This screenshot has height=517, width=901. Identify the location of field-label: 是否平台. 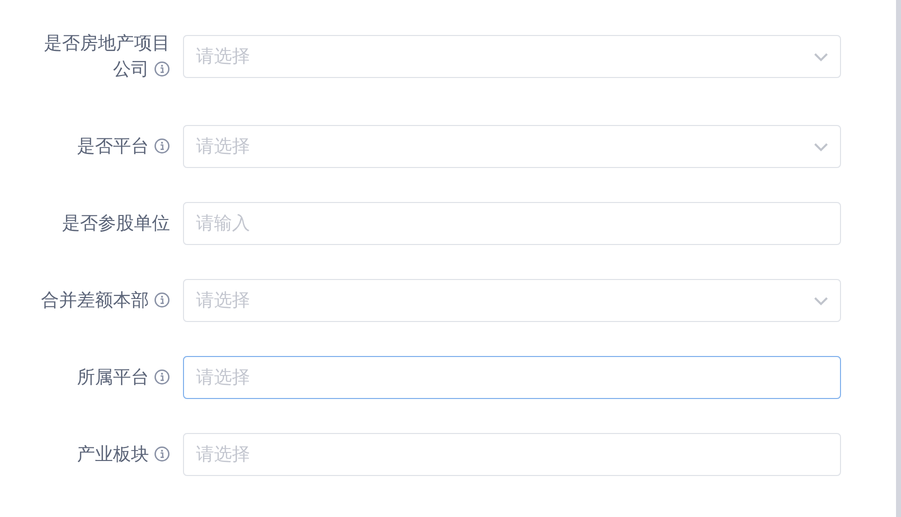
(85, 146).